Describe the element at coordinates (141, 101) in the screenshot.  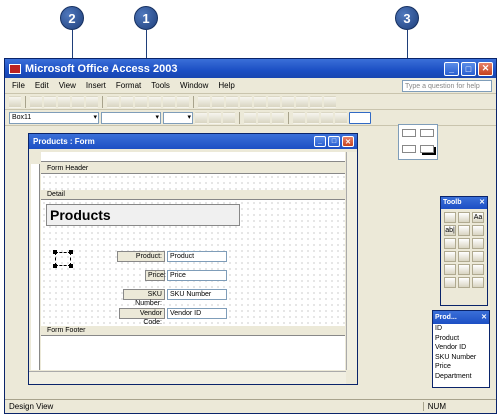
I see `paste-icon` at that location.